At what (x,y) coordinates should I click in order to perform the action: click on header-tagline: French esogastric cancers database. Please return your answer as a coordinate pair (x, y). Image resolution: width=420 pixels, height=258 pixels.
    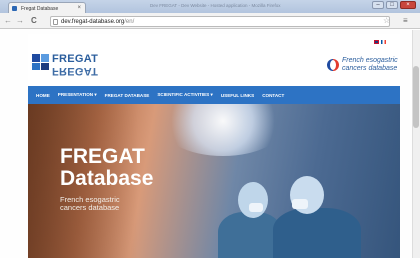
    Looking at the image, I should click on (370, 65).